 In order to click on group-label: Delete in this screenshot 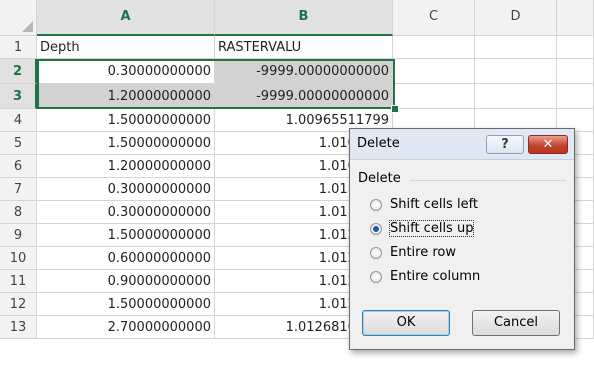, I will do `click(379, 178)`.